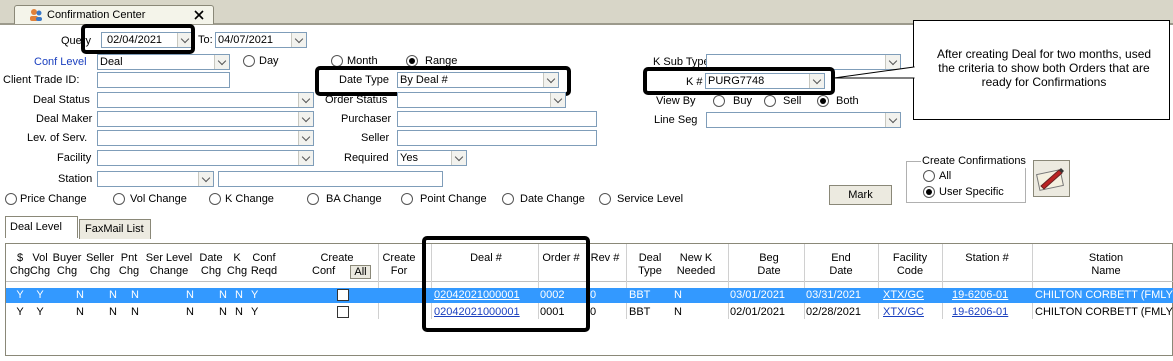 This screenshot has width=1173, height=361. I want to click on price-change-radio, so click(11, 199).